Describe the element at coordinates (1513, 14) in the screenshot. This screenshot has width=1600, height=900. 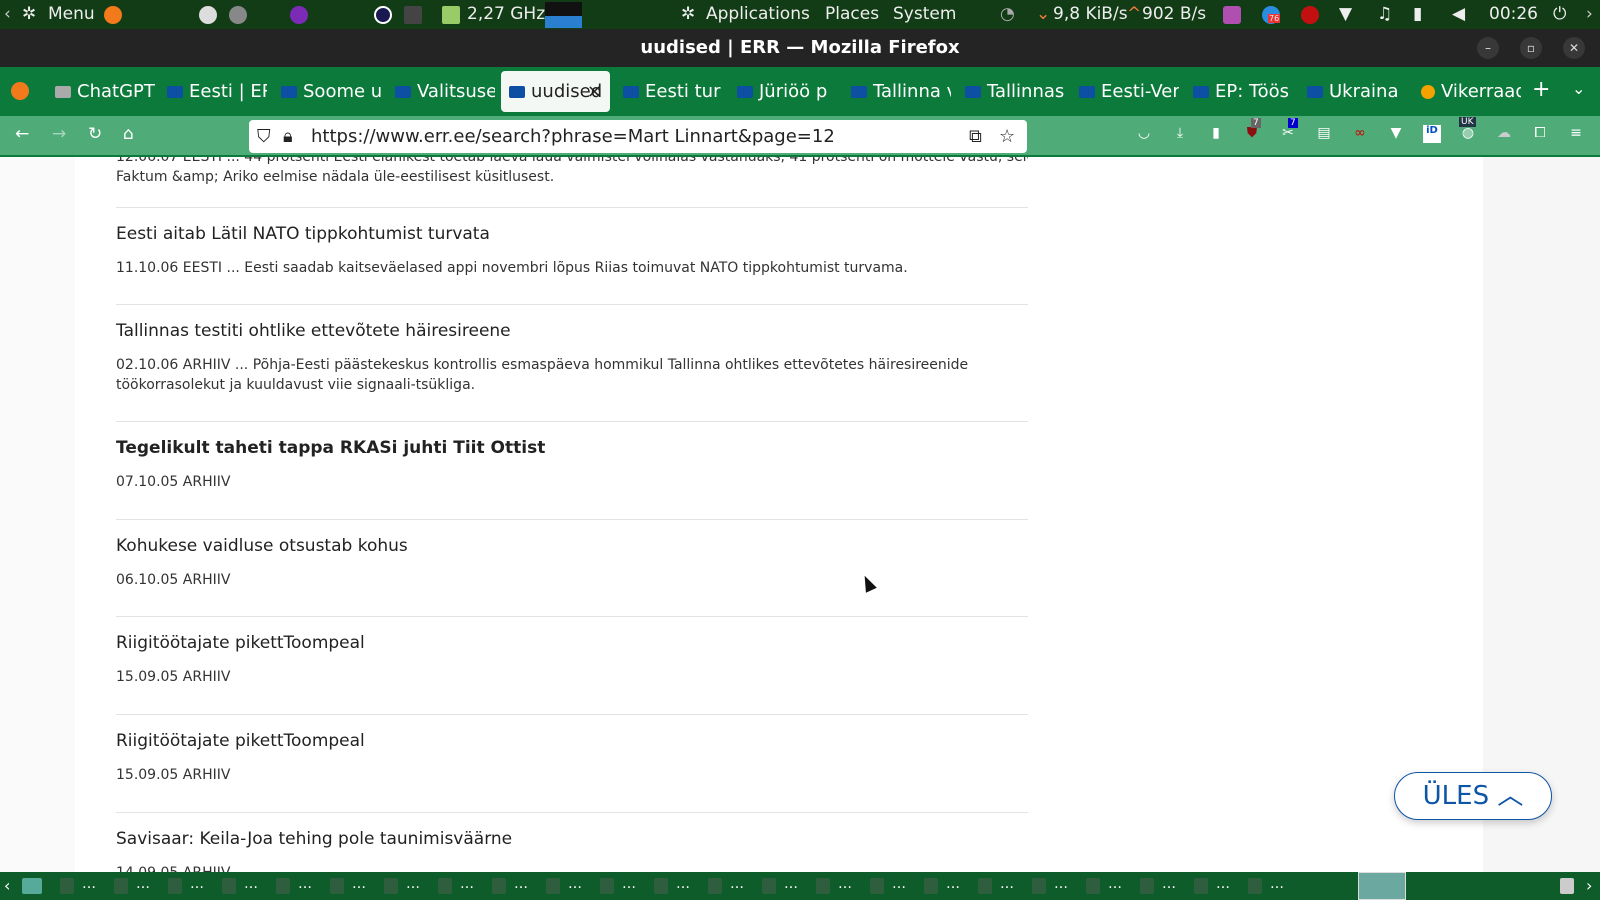
I see `clock: 00:26` at that location.